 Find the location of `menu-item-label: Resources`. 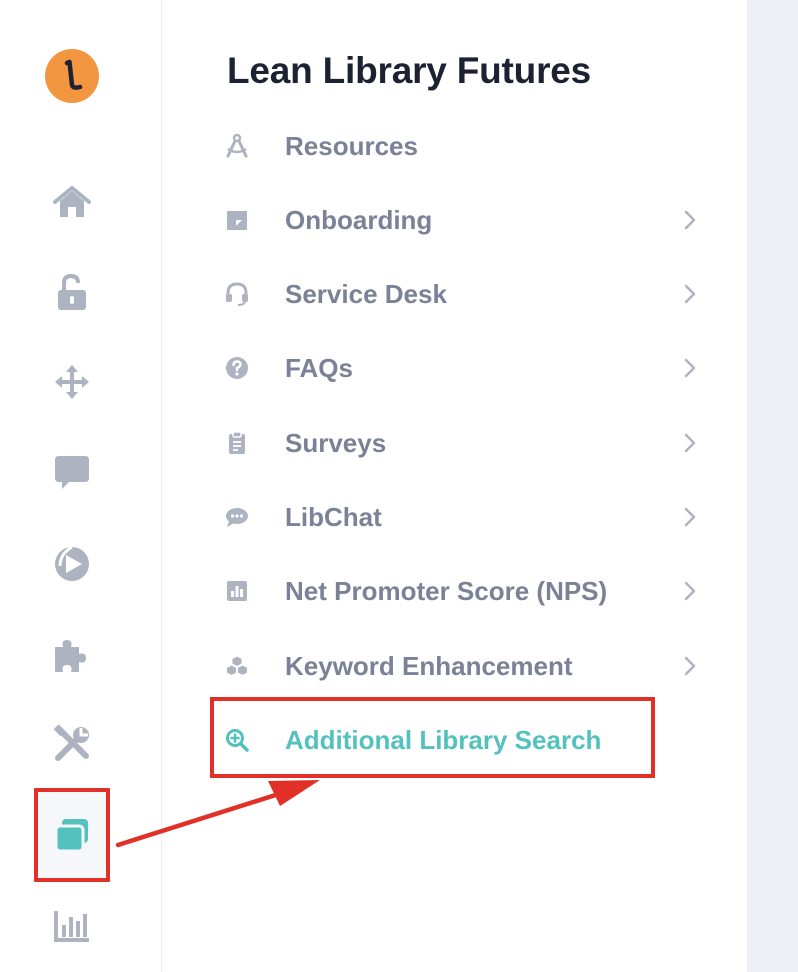

menu-item-label: Resources is located at coordinates (351, 145).